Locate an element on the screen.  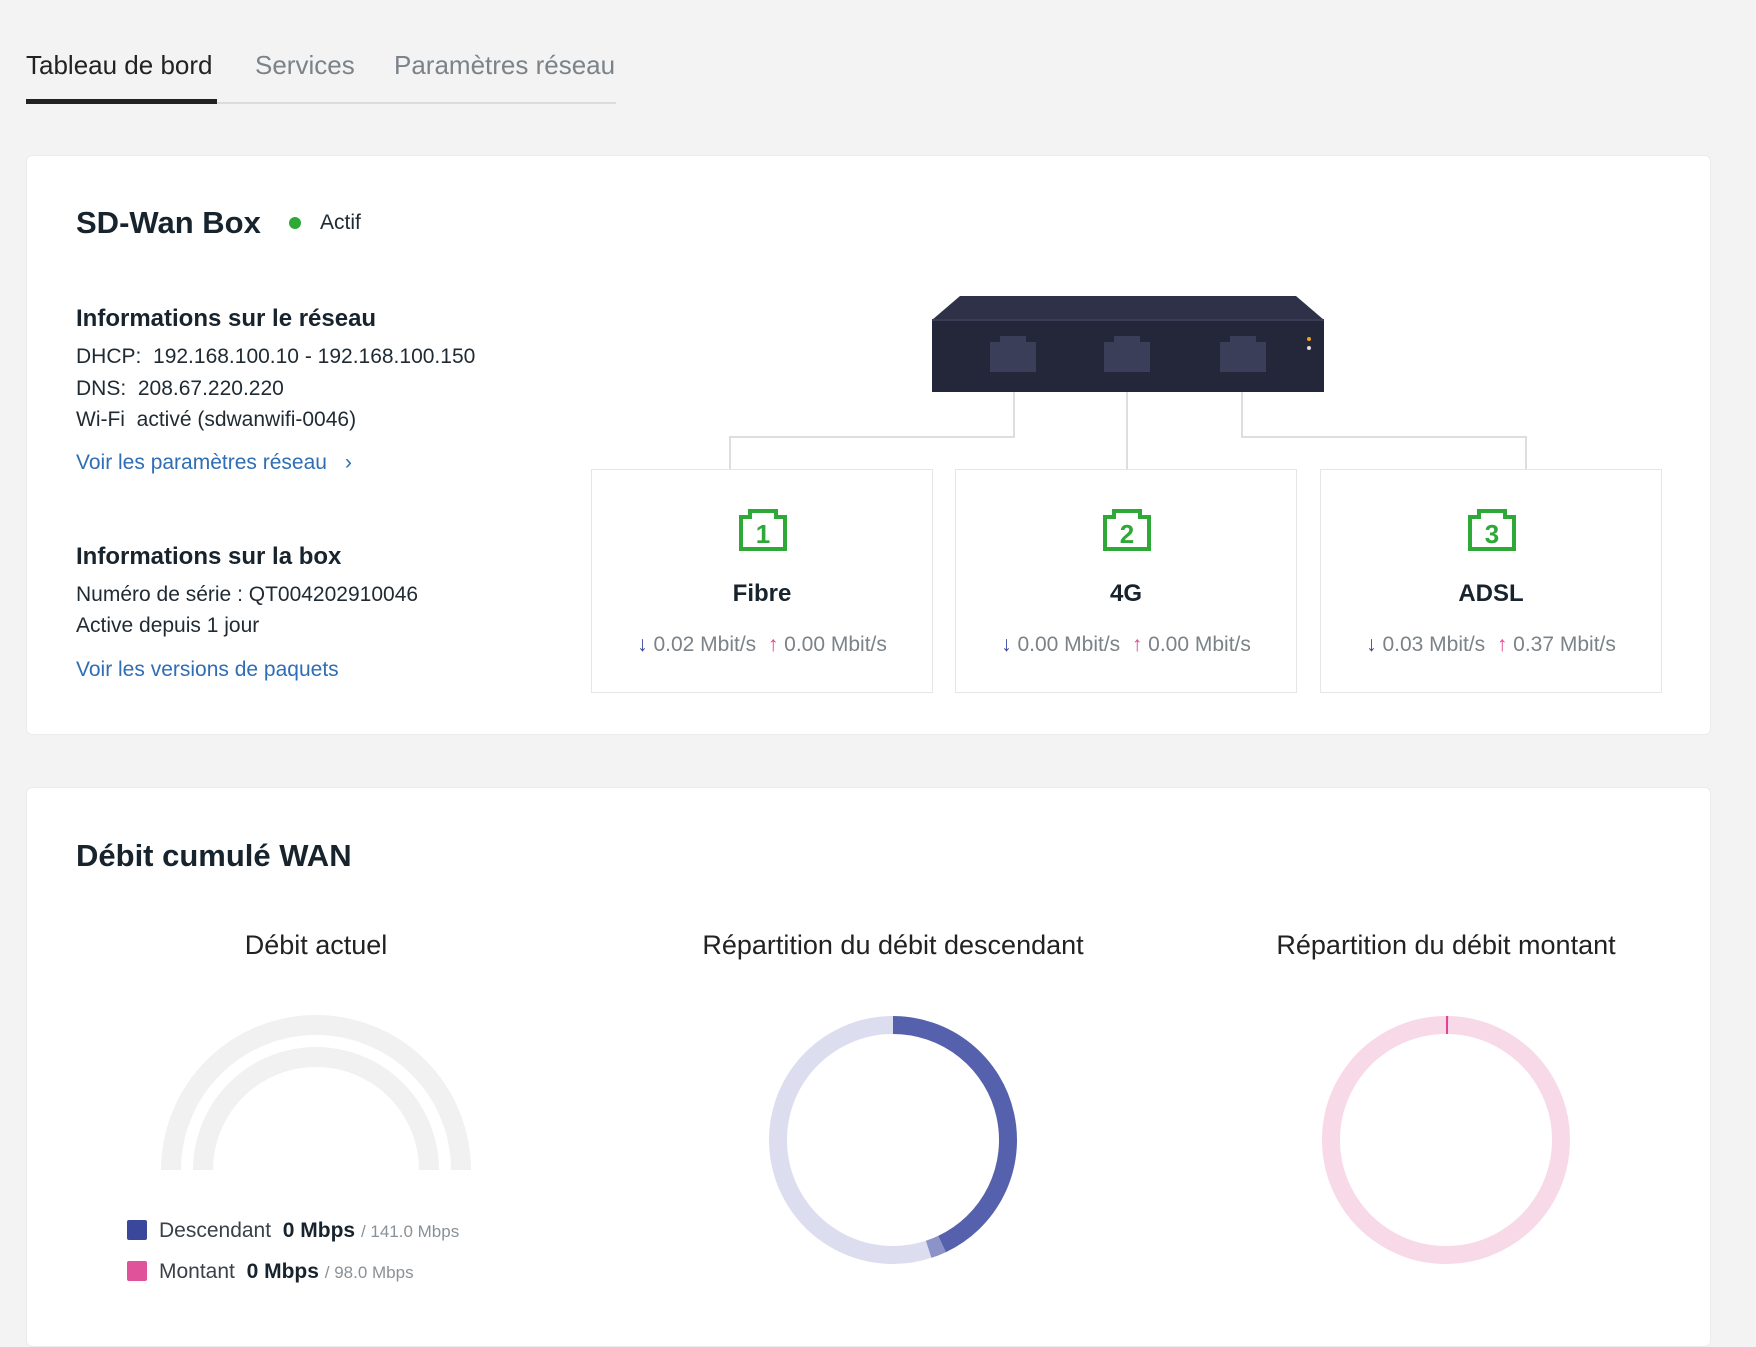
download-rate: 0.00 Mbit/s is located at coordinates (1068, 644).